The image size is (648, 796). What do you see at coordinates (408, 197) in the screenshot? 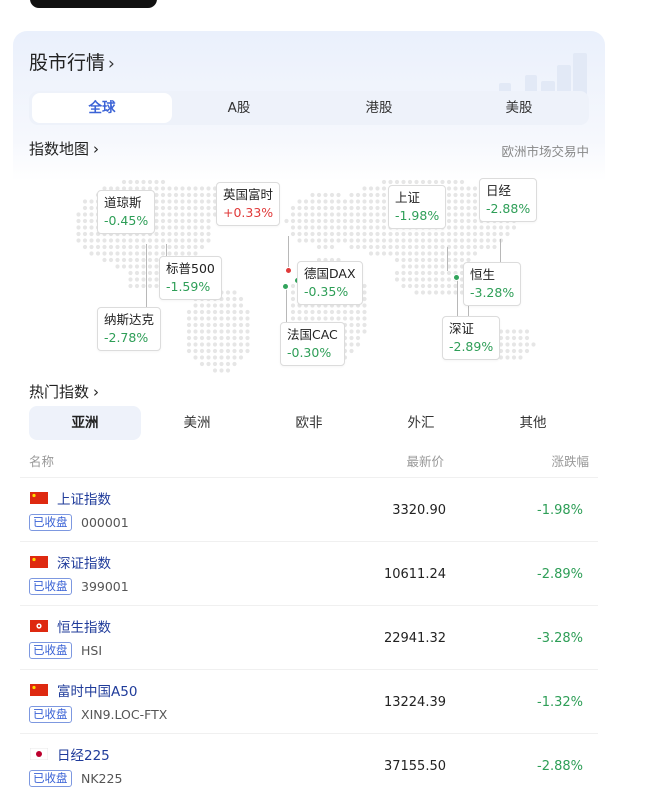
I see `label-name: 上证` at bounding box center [408, 197].